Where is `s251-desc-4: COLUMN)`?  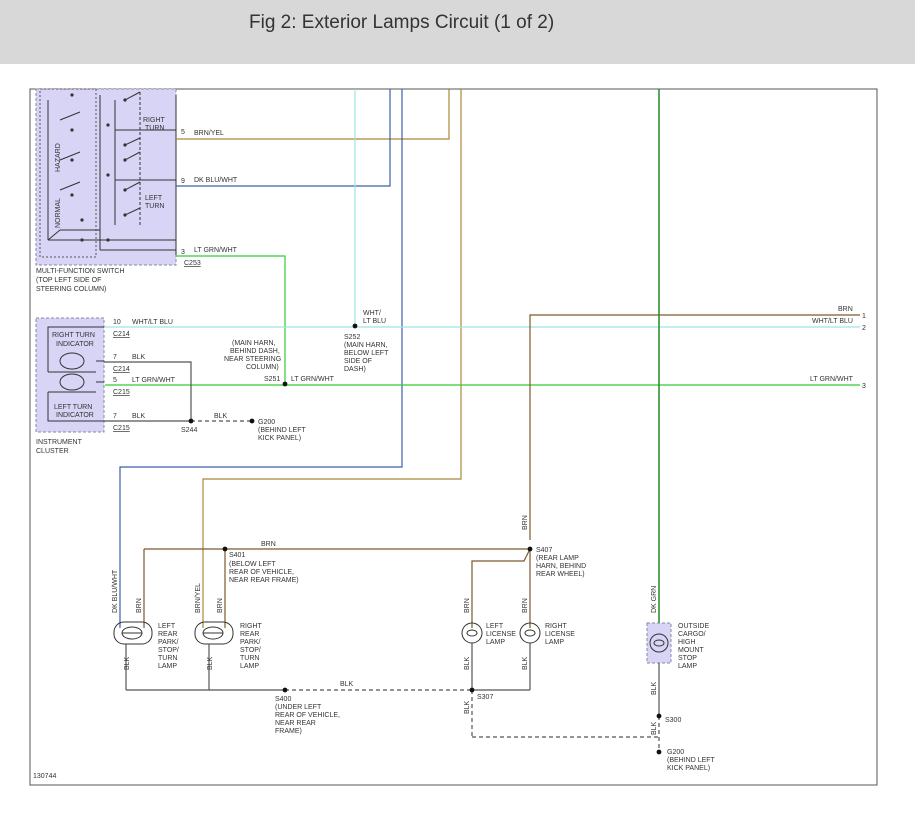 s251-desc-4: COLUMN) is located at coordinates (262, 367).